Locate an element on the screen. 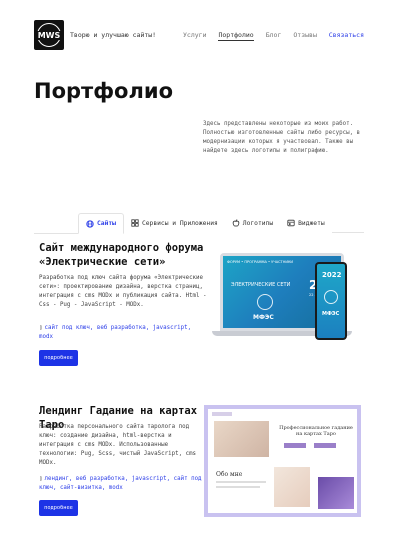 The height and width of the screenshot is (540, 400). tab-sites: Сайты is located at coordinates (101, 223).